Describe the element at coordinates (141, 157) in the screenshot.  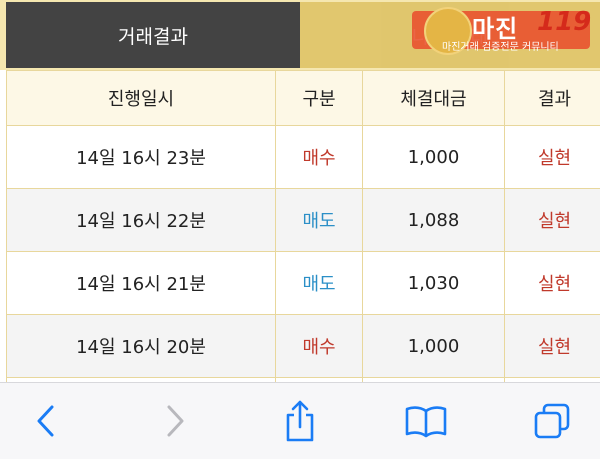
I see `cell-time: 14일 16시 23분` at that location.